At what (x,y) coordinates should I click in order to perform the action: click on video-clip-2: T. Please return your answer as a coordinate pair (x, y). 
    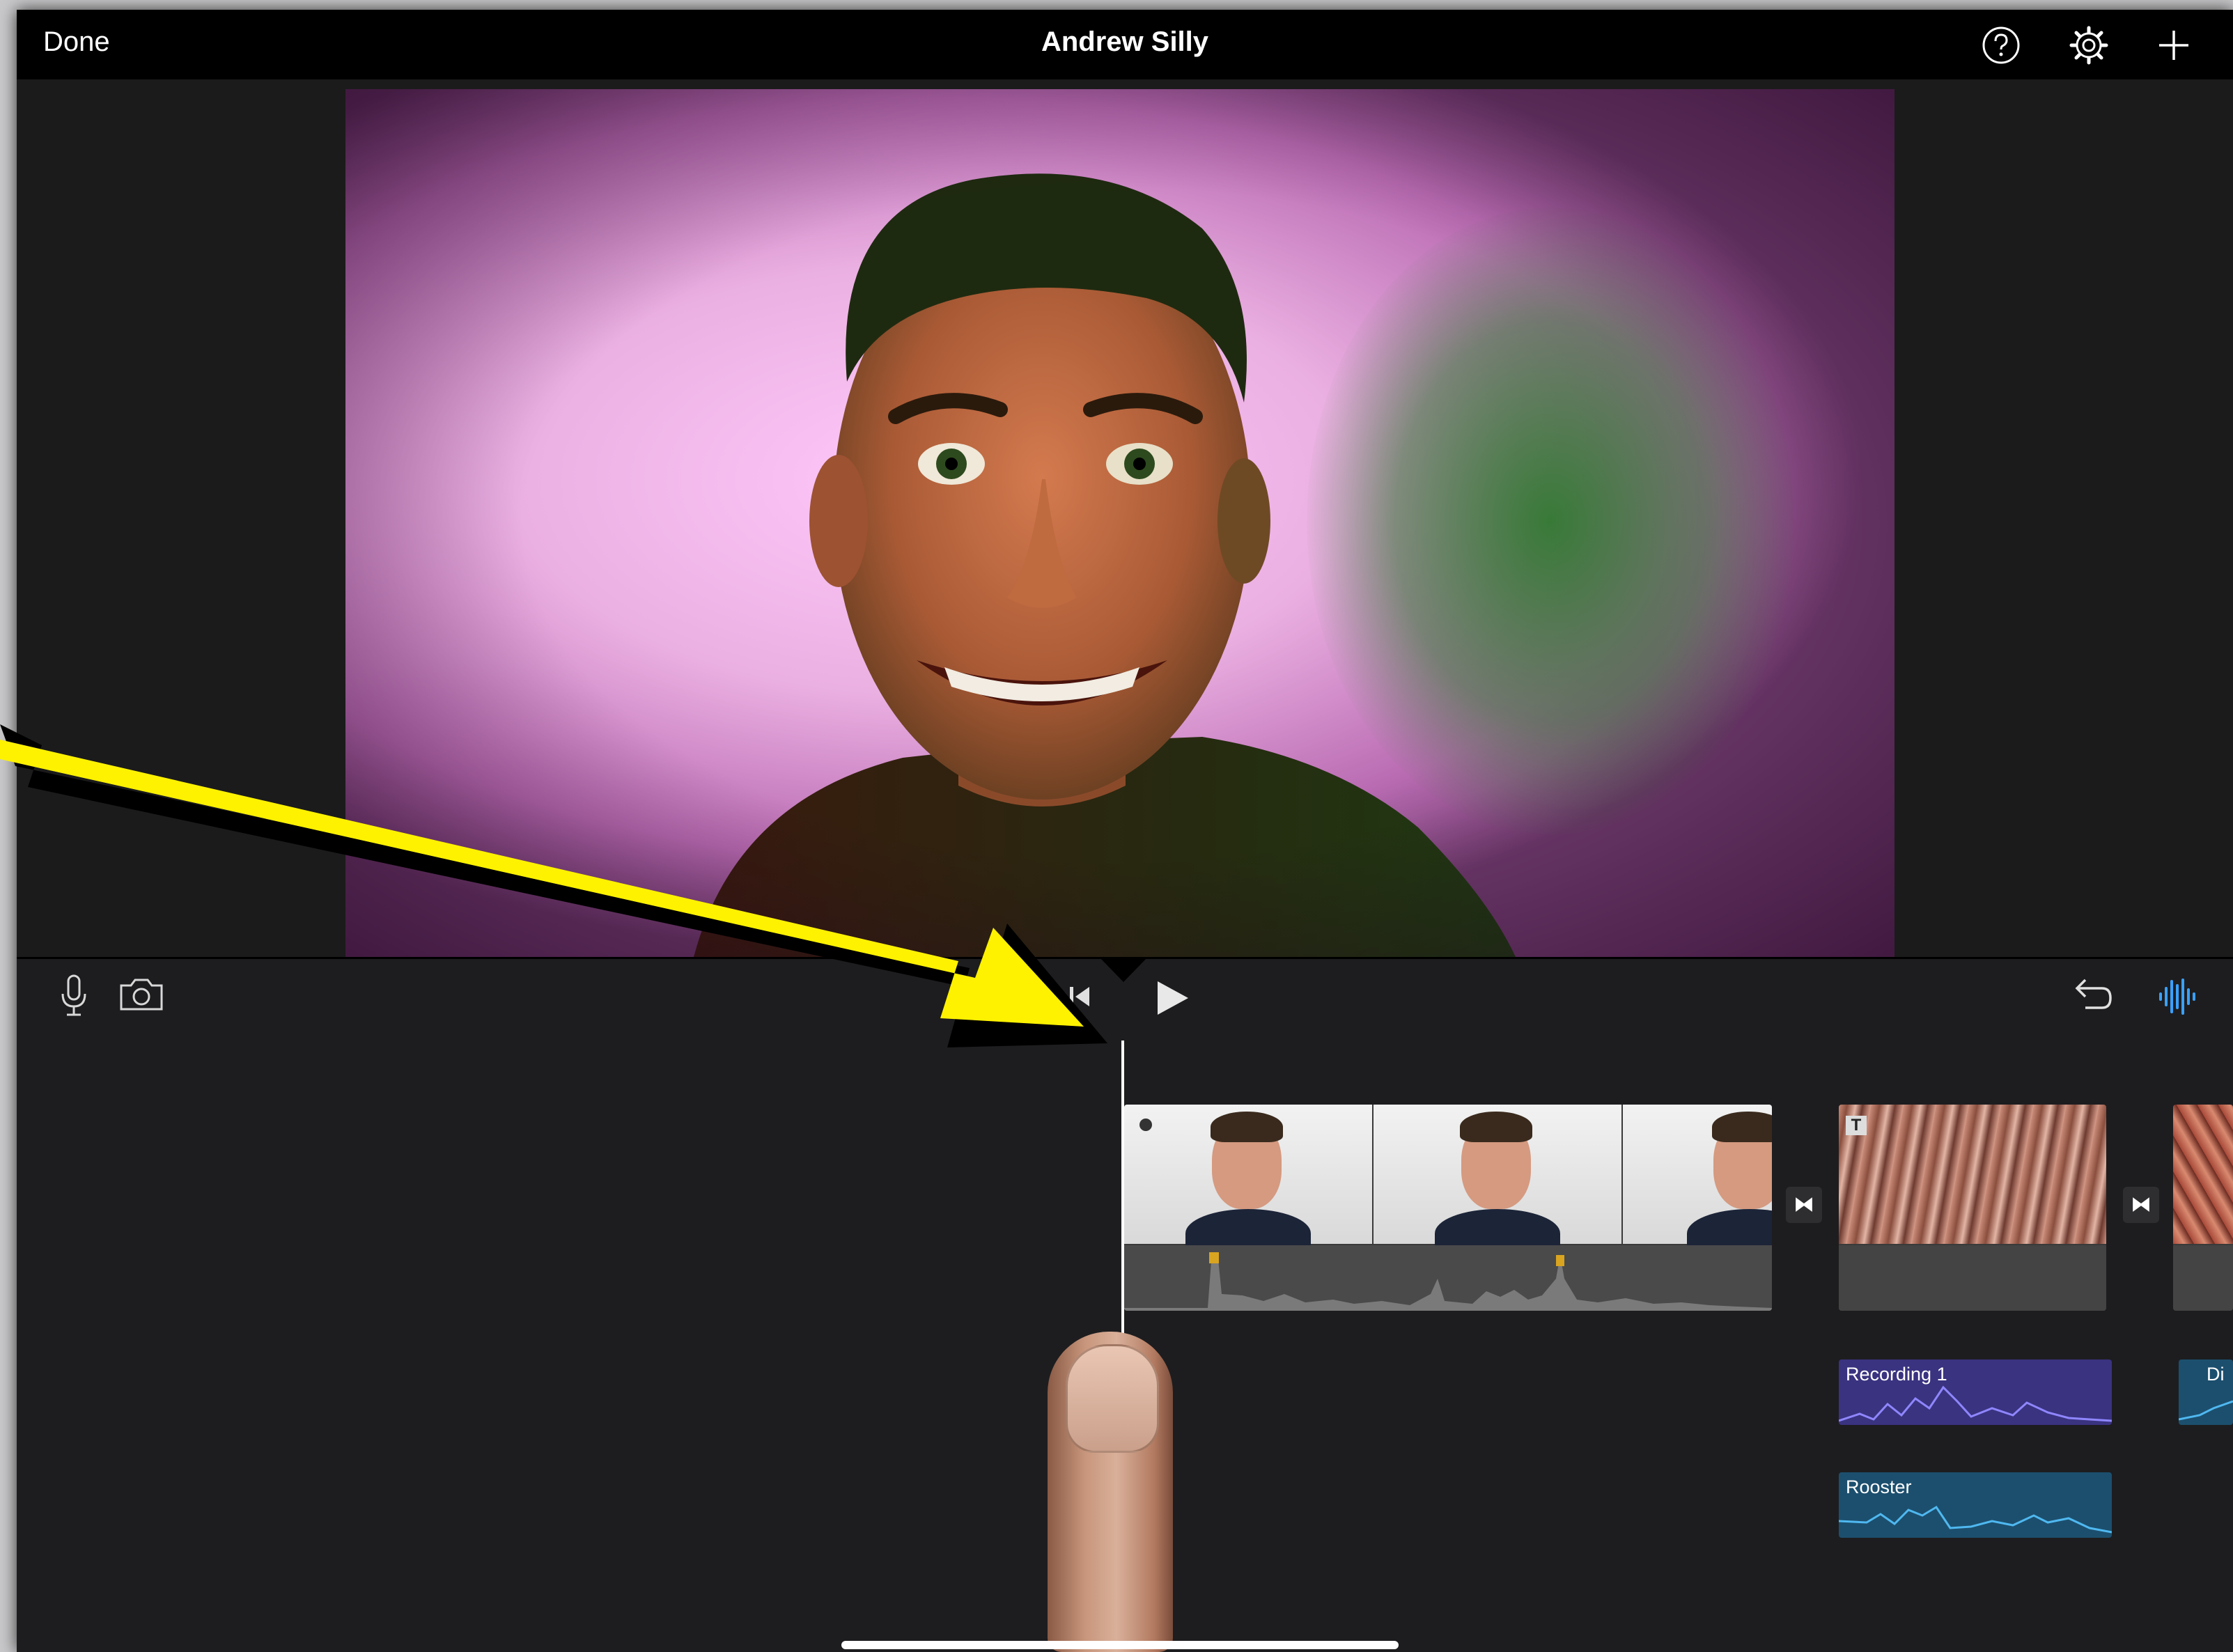
    Looking at the image, I should click on (1972, 1208).